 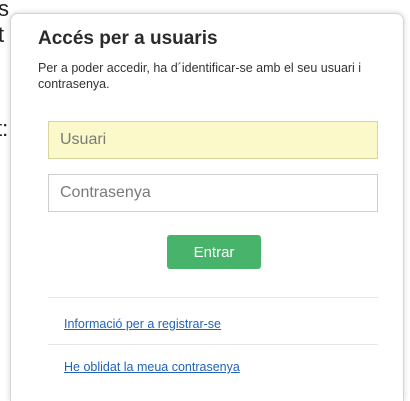 I want to click on background-text-fragment: s, so click(x=4, y=10).